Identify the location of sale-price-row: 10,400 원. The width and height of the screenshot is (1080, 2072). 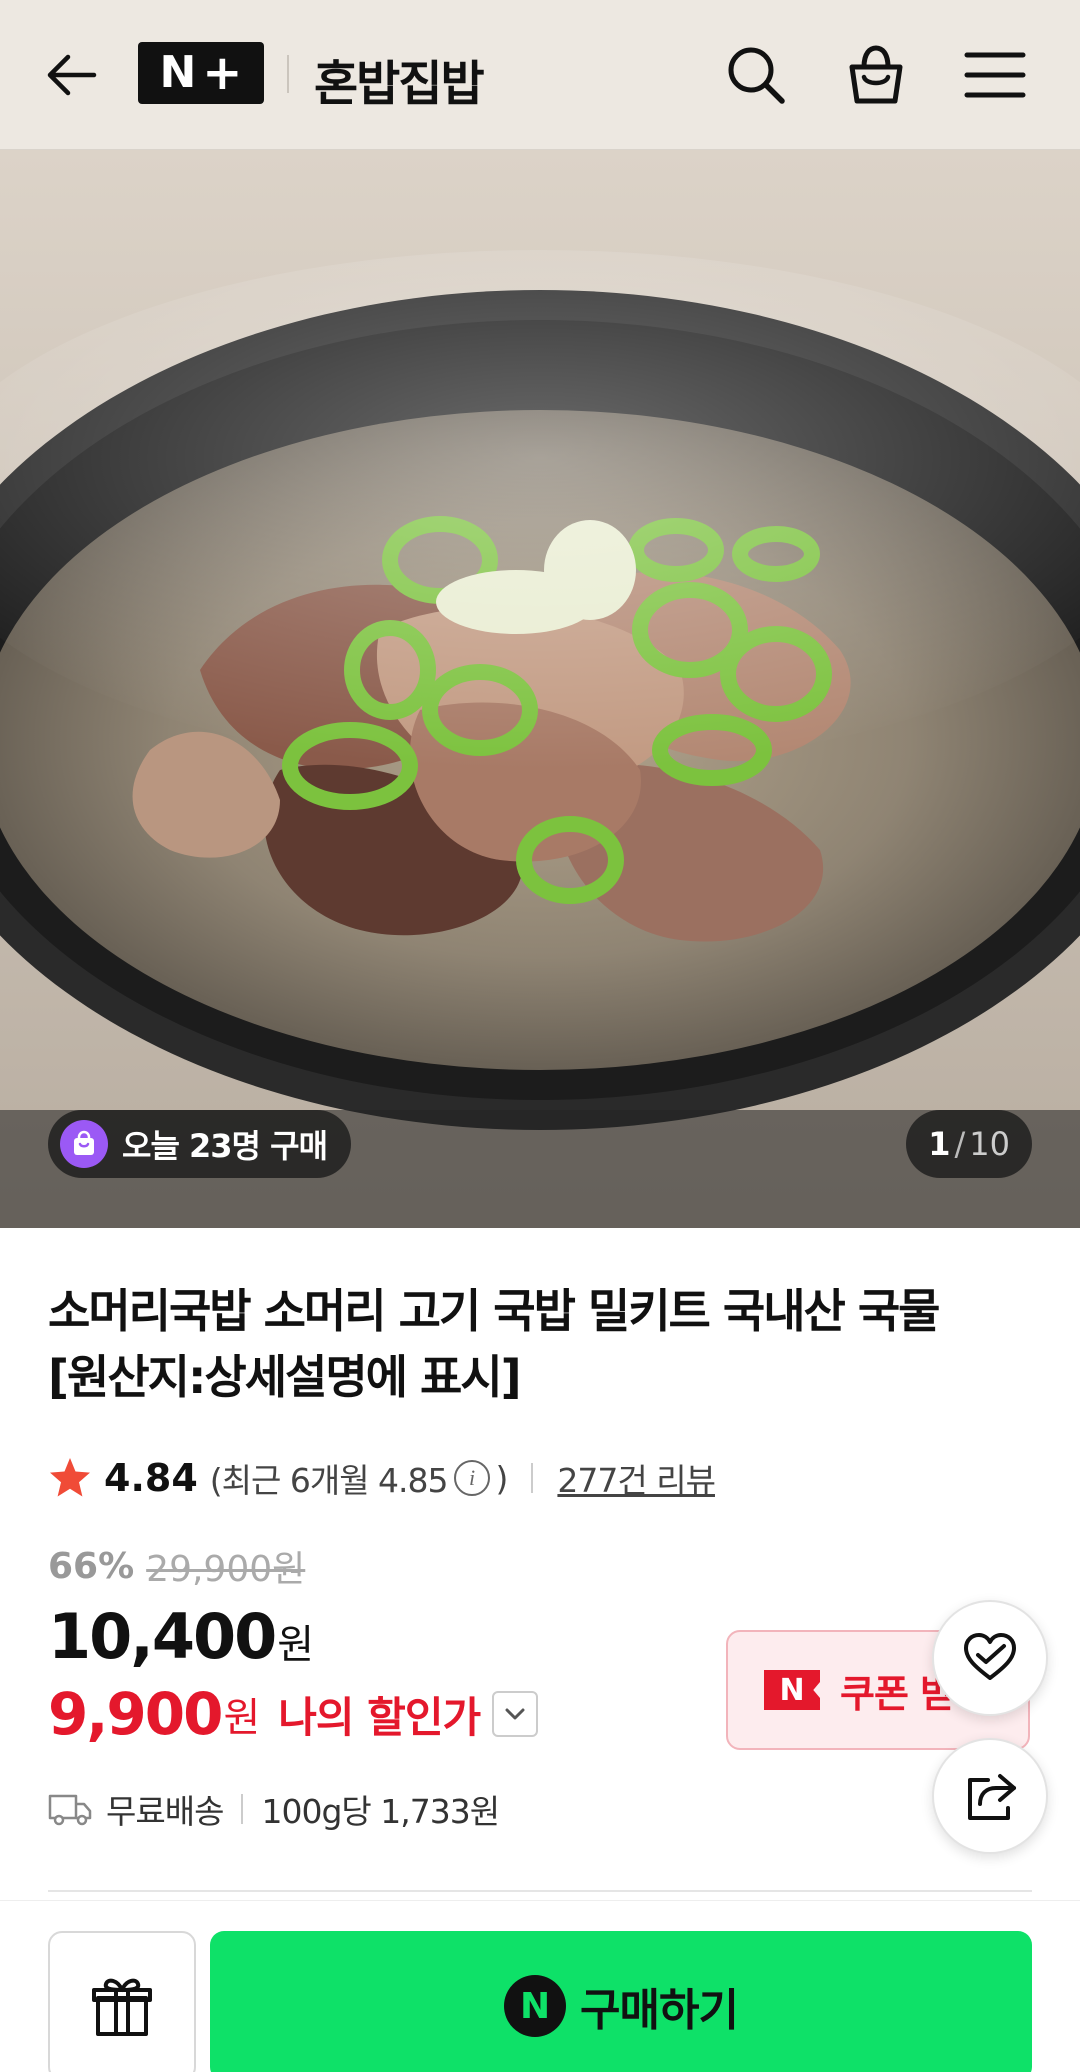
(181, 1636).